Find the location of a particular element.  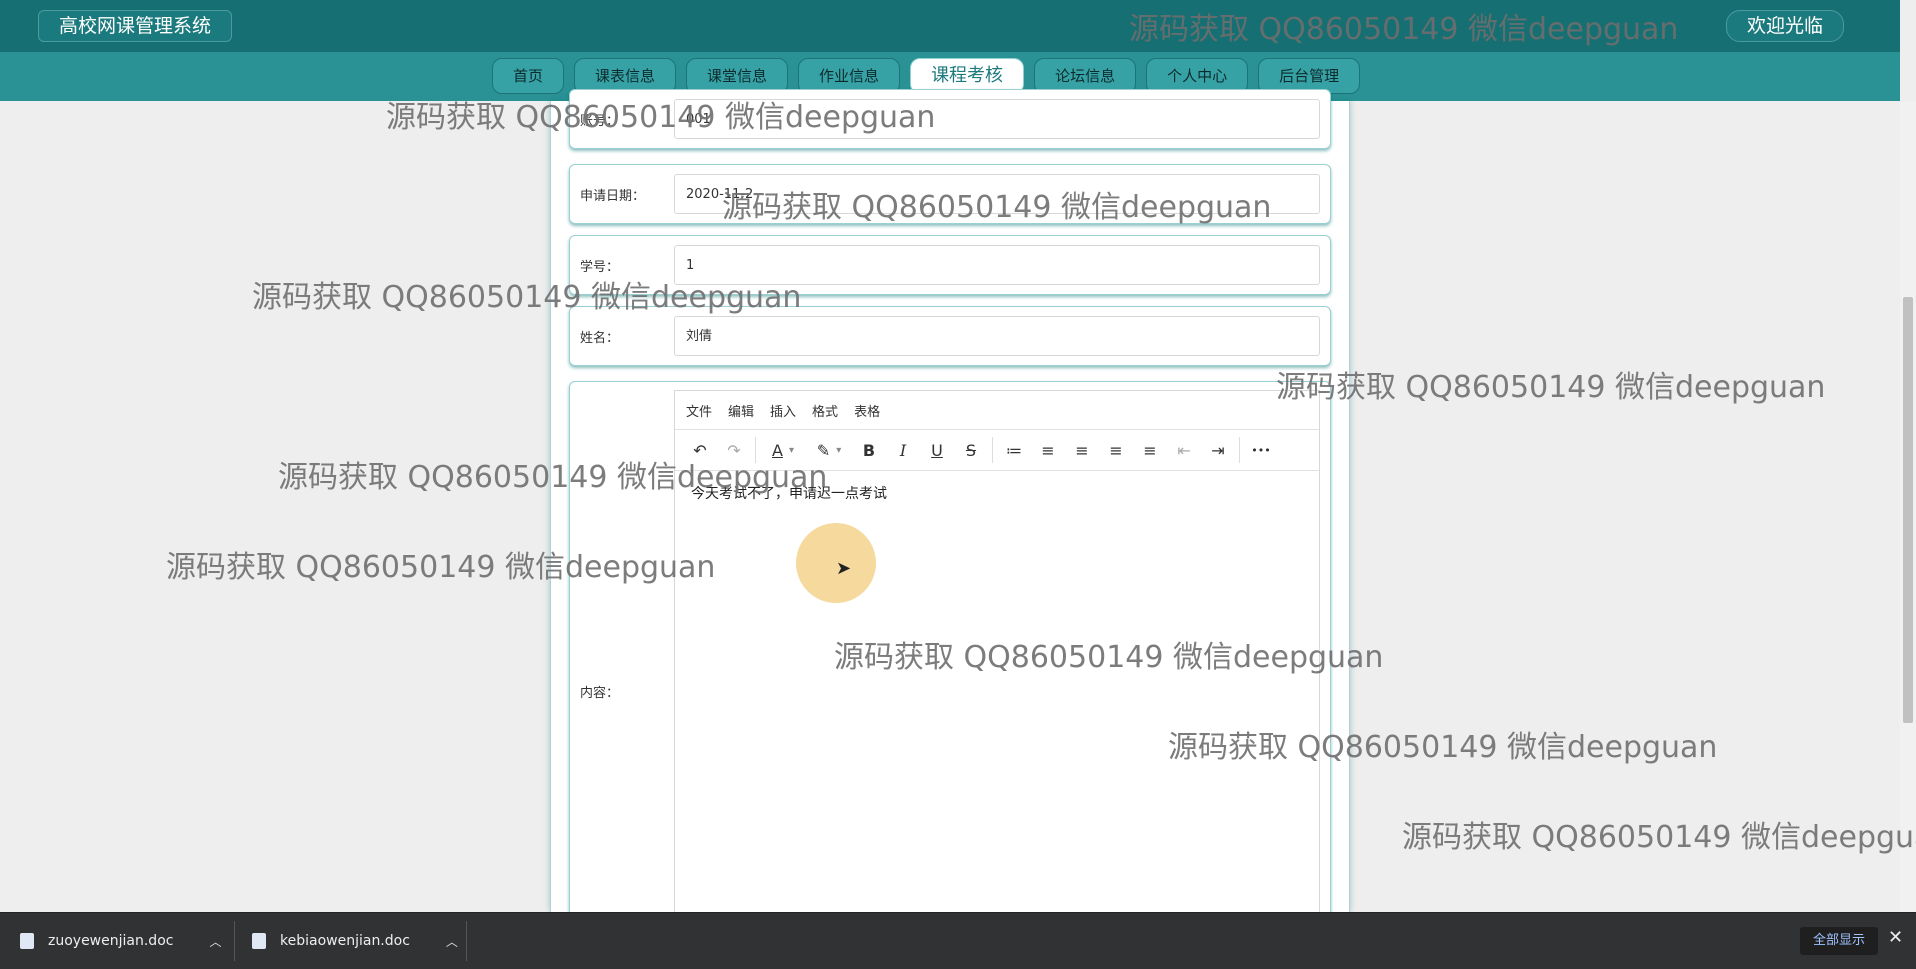

page-scrollbar is located at coordinates (1908, 506).